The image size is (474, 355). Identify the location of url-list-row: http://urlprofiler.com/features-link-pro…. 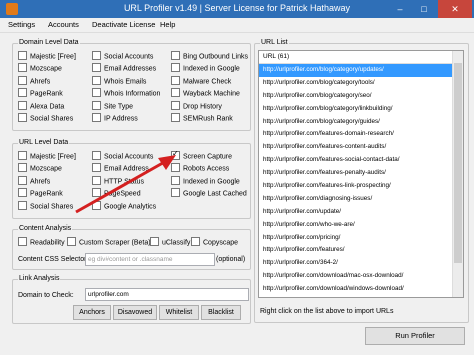
(361, 186).